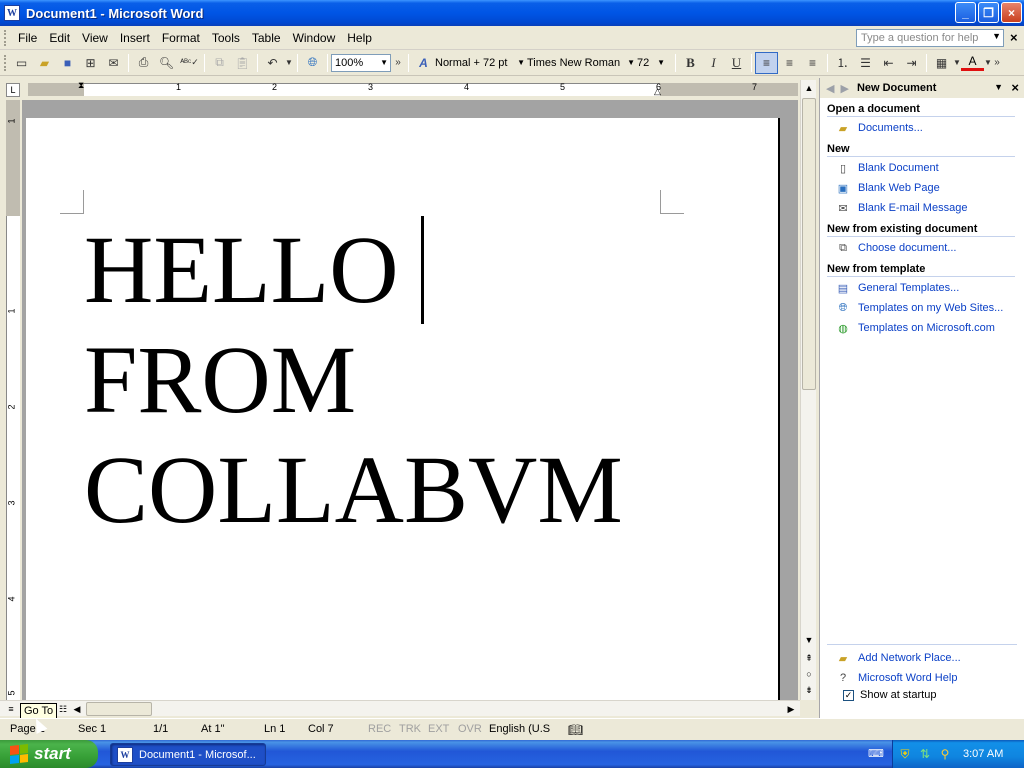 Image resolution: width=1024 pixels, height=768 pixels. Describe the element at coordinates (901, 208) in the screenshot. I see `link-blank-email: ✉ Blank E-mail Message` at that location.